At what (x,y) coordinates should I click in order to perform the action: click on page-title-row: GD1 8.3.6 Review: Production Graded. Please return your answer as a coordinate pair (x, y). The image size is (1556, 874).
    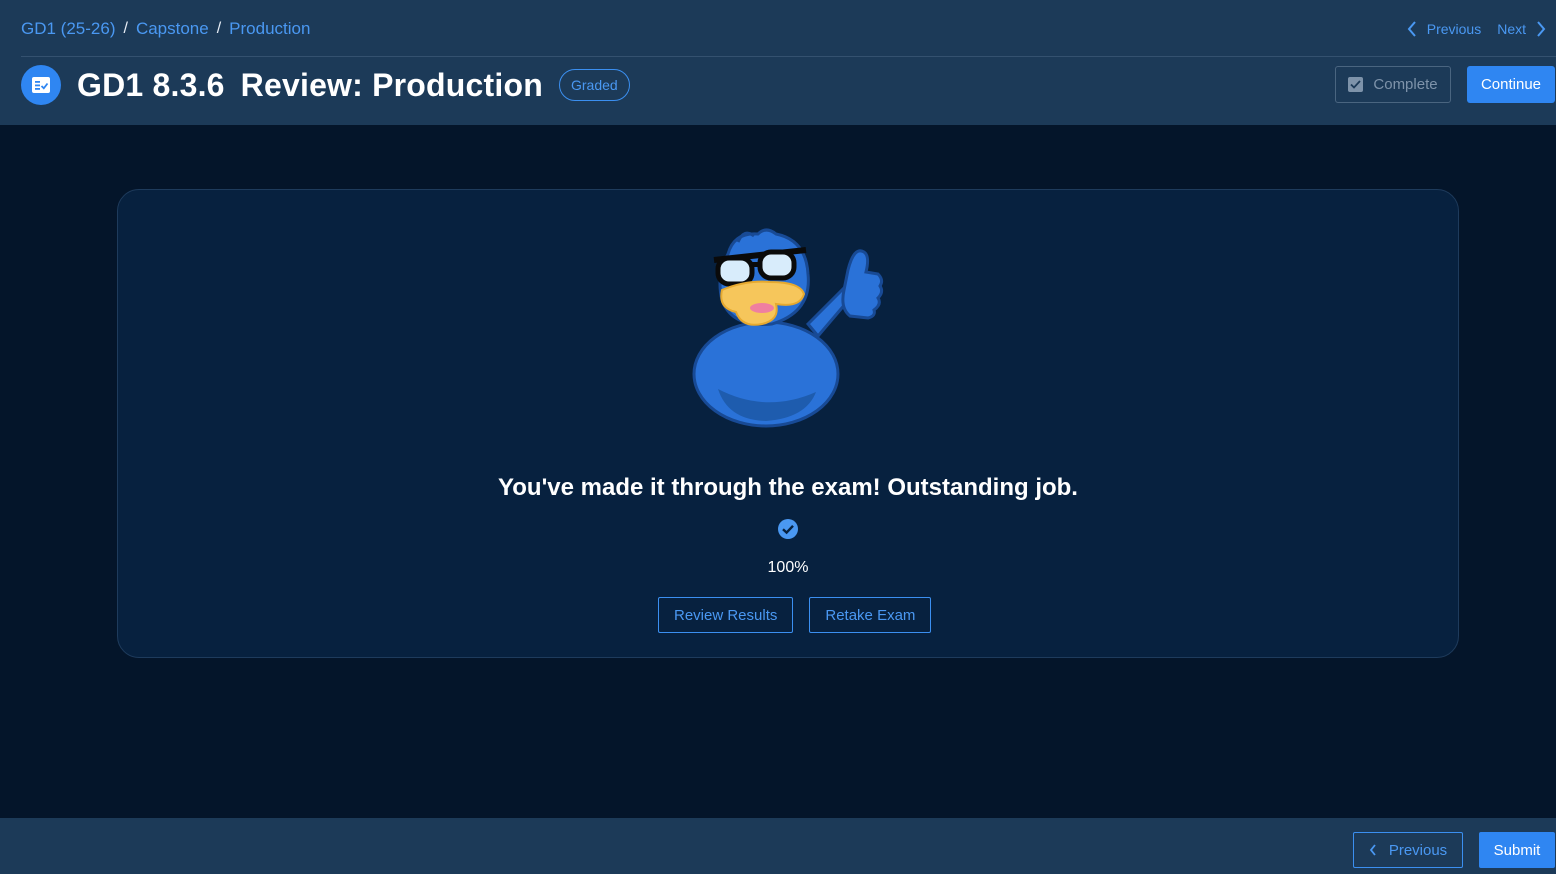
    Looking at the image, I should click on (325, 85).